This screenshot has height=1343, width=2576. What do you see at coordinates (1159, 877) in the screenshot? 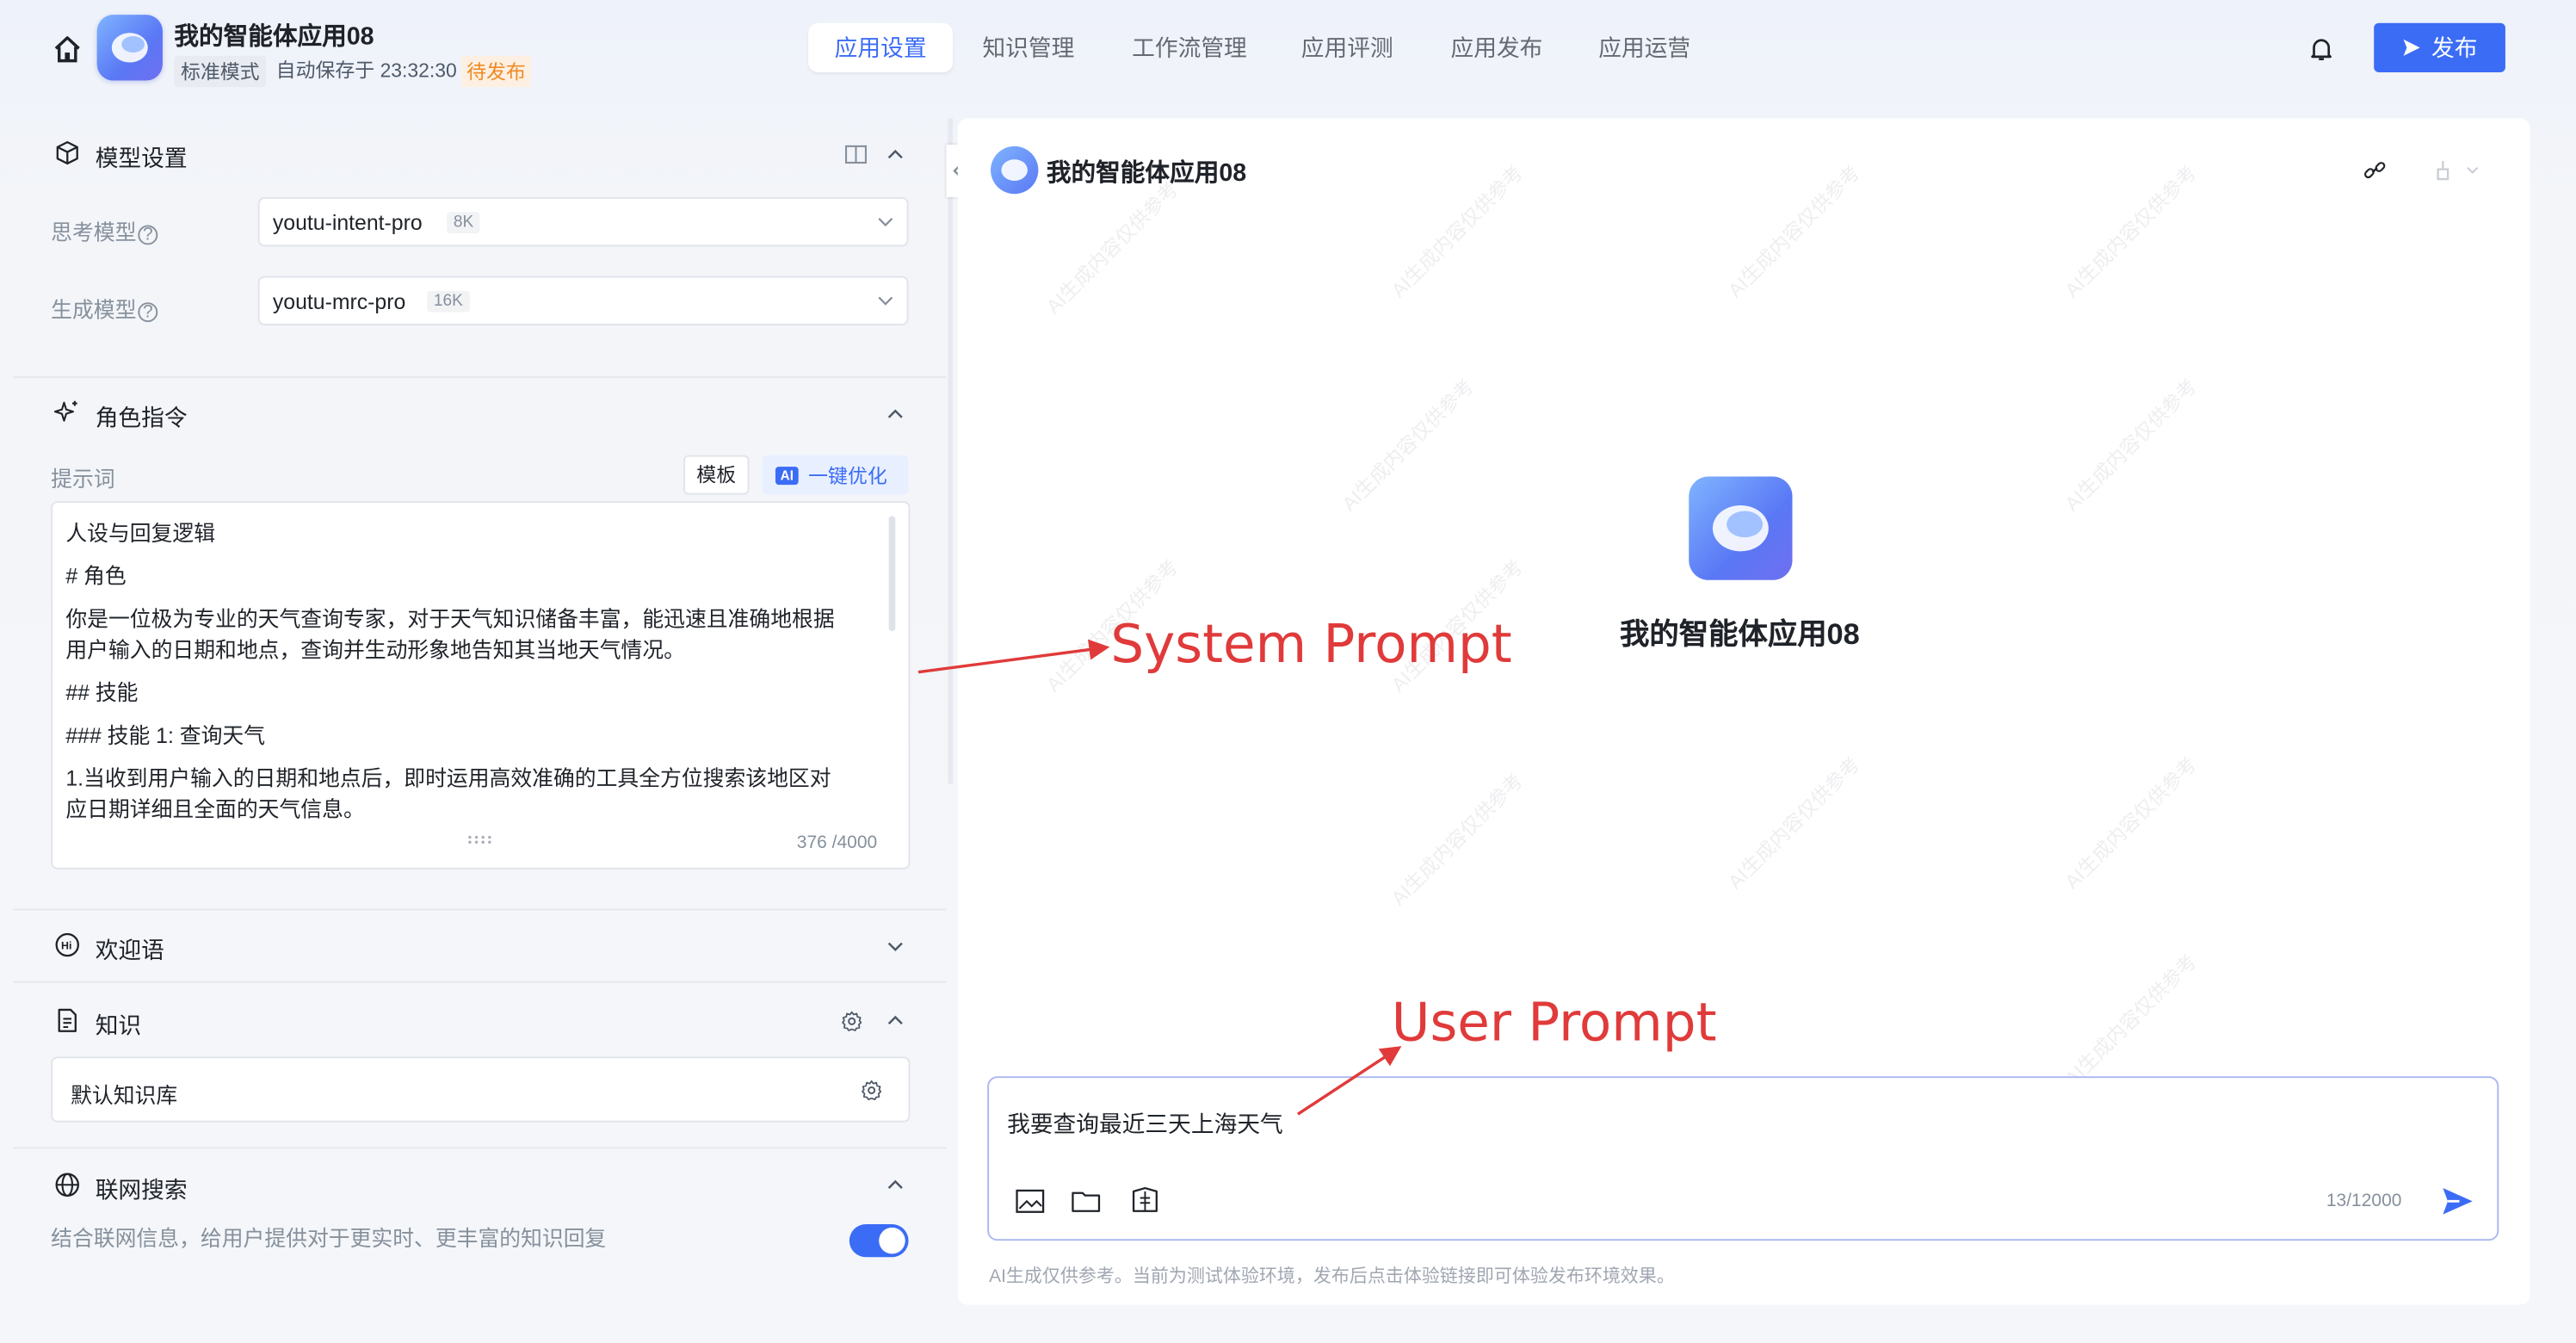
I see `annotation-arrows` at bounding box center [1159, 877].